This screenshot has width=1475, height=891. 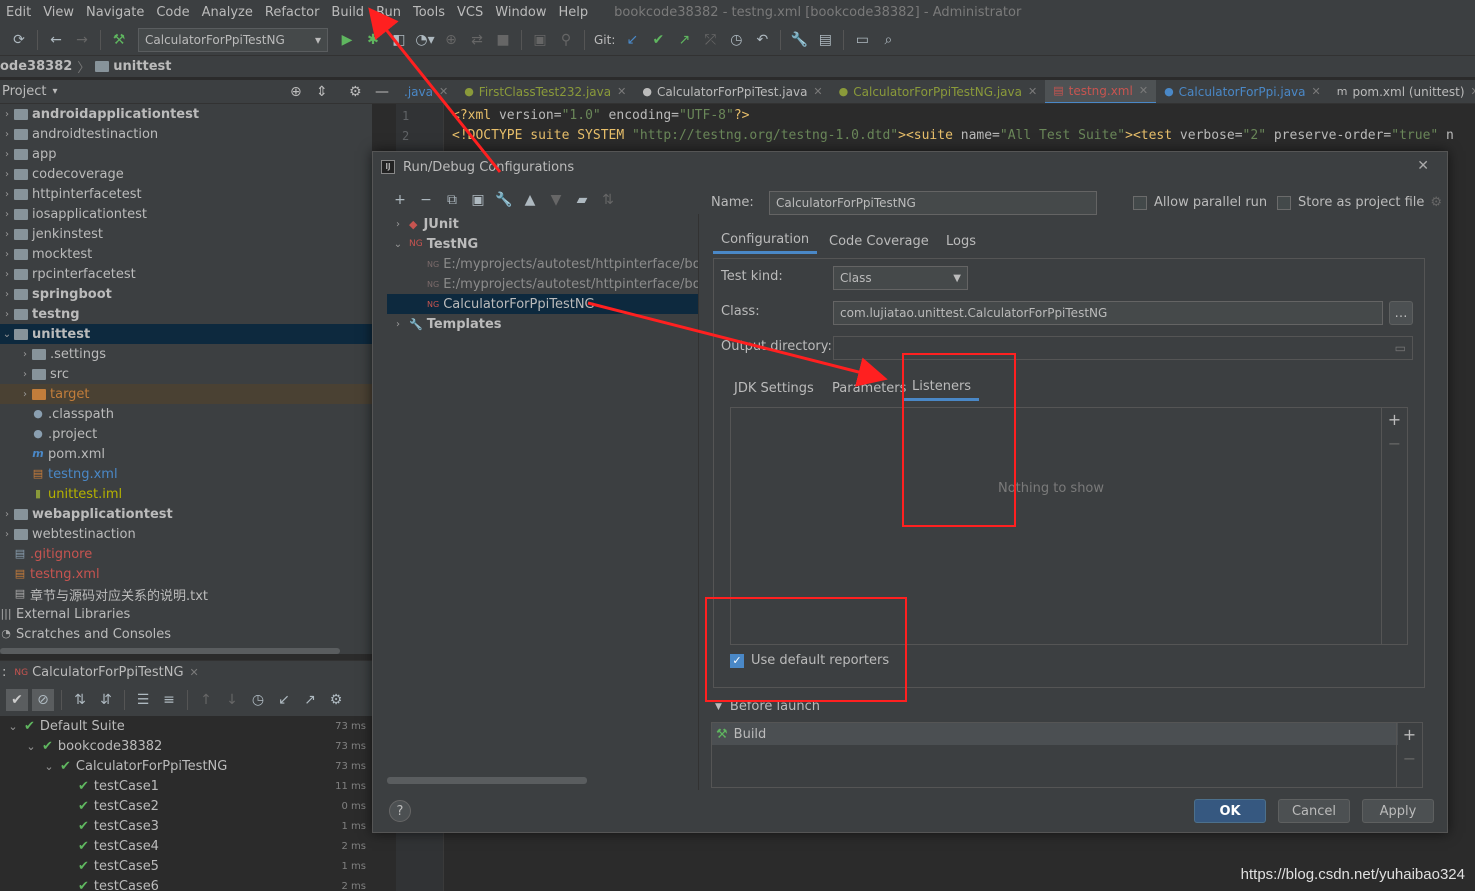 What do you see at coordinates (24, 91) in the screenshot?
I see `project-panel-title: Project` at bounding box center [24, 91].